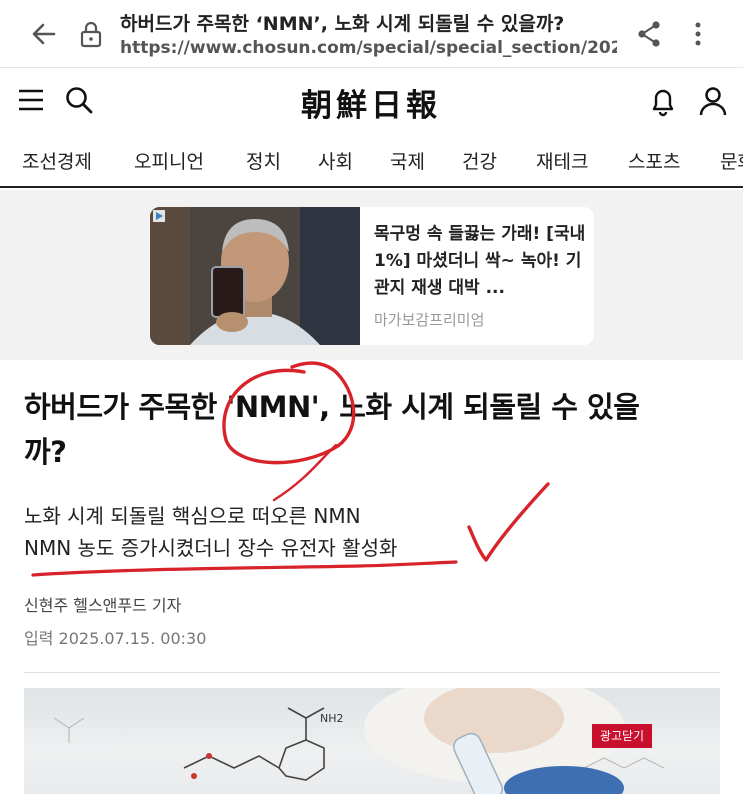  Describe the element at coordinates (663, 101) in the screenshot. I see `bell-icon` at that location.